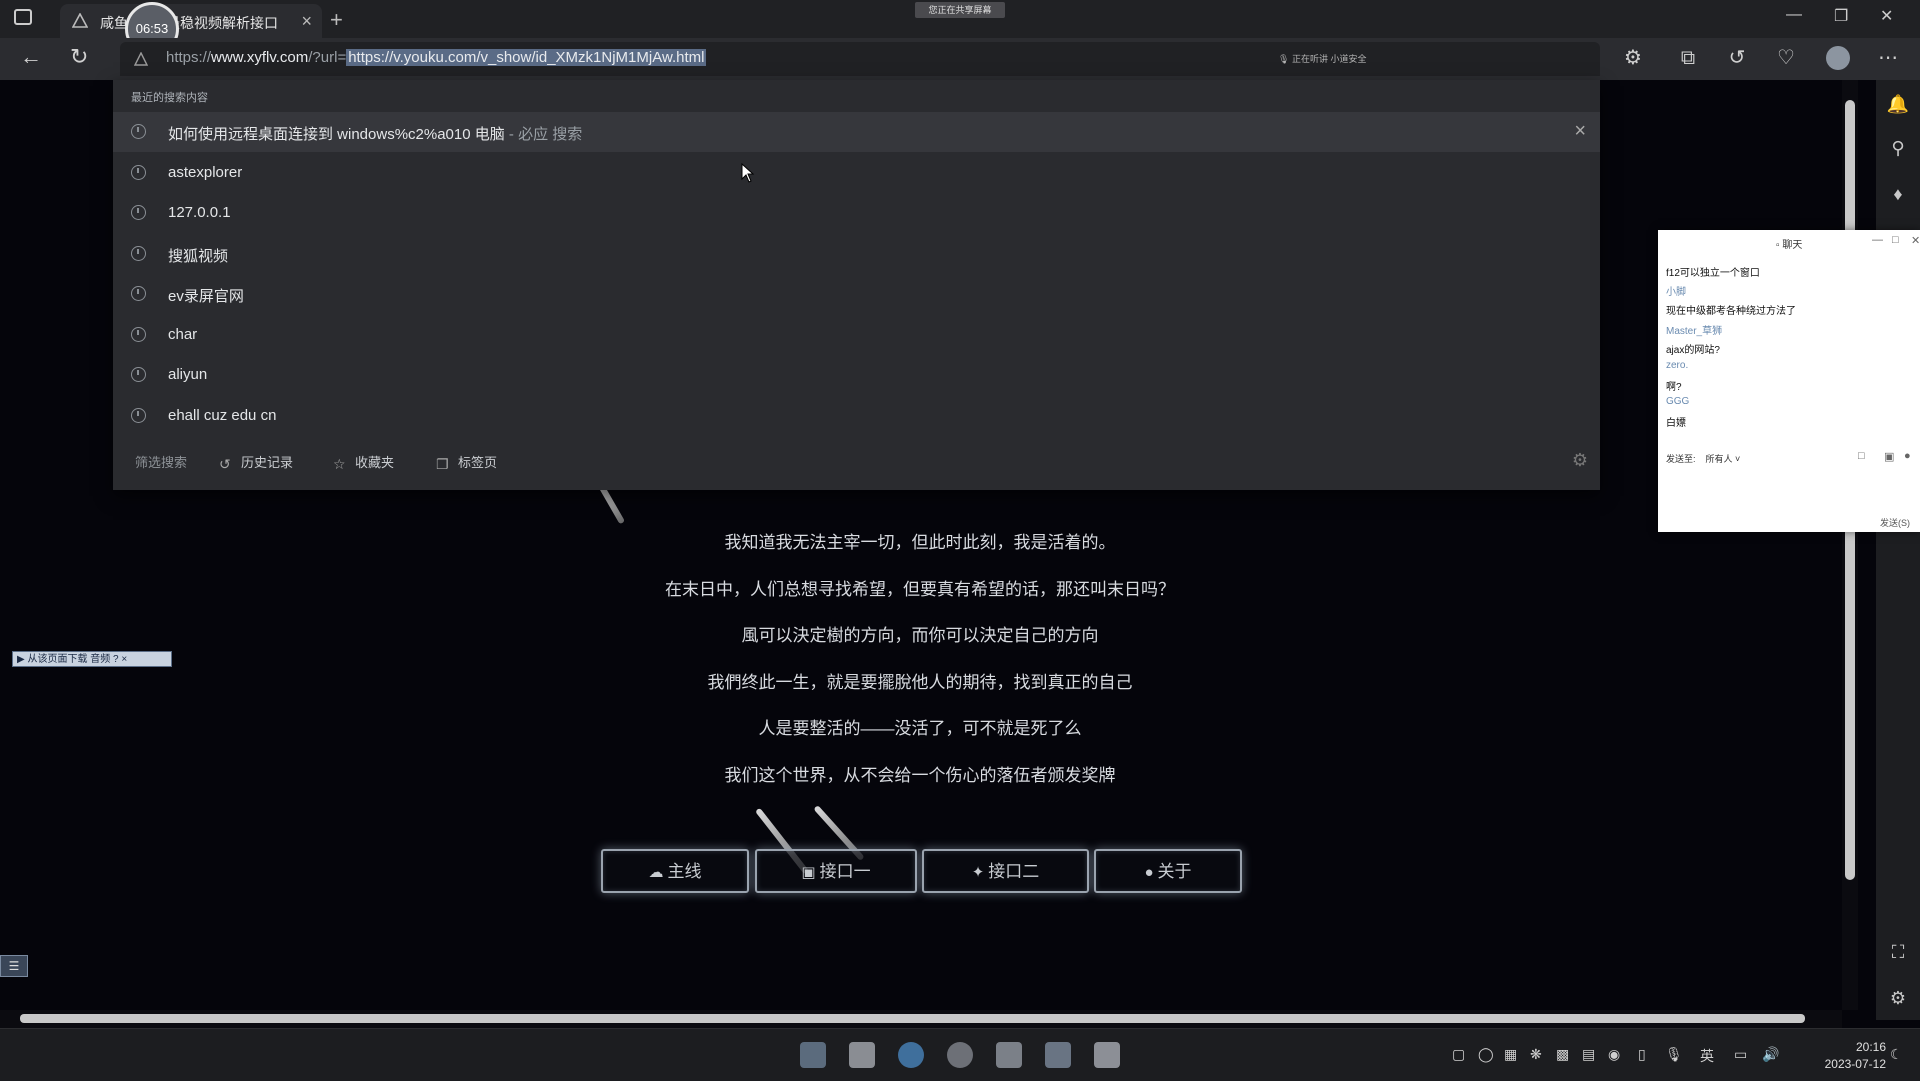  What do you see at coordinates (1896, 1054) in the screenshot?
I see `notification-icon: ☾` at bounding box center [1896, 1054].